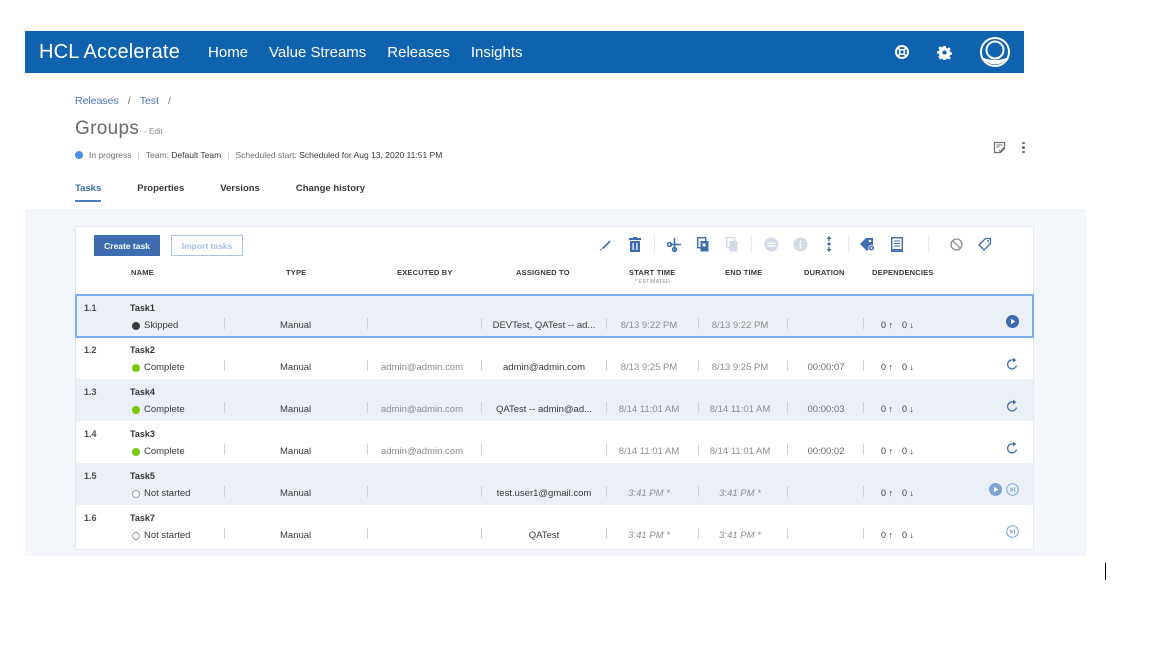 This screenshot has height=668, width=1167. I want to click on overflow-menu-icon, so click(1023, 147).